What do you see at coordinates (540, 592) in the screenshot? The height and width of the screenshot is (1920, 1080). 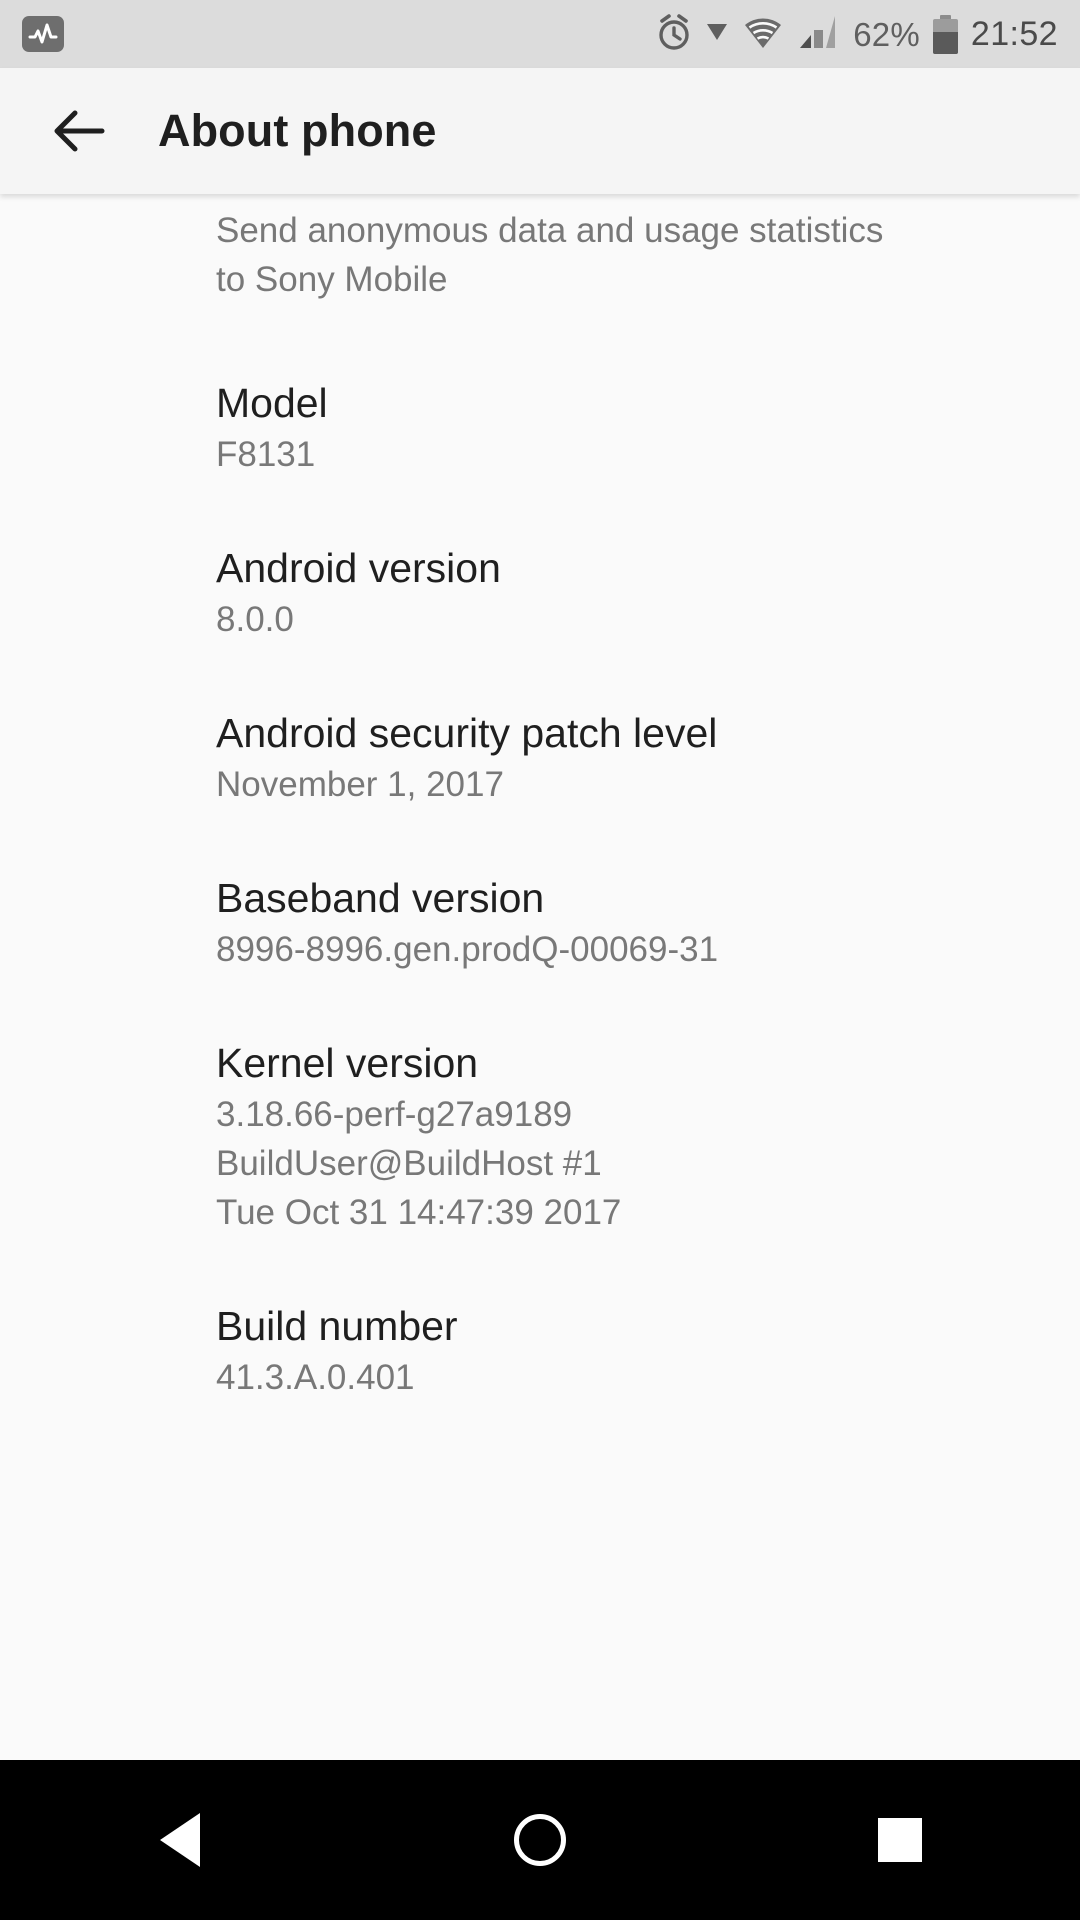 I see `list-item-android-version: Android version 8.0.0` at bounding box center [540, 592].